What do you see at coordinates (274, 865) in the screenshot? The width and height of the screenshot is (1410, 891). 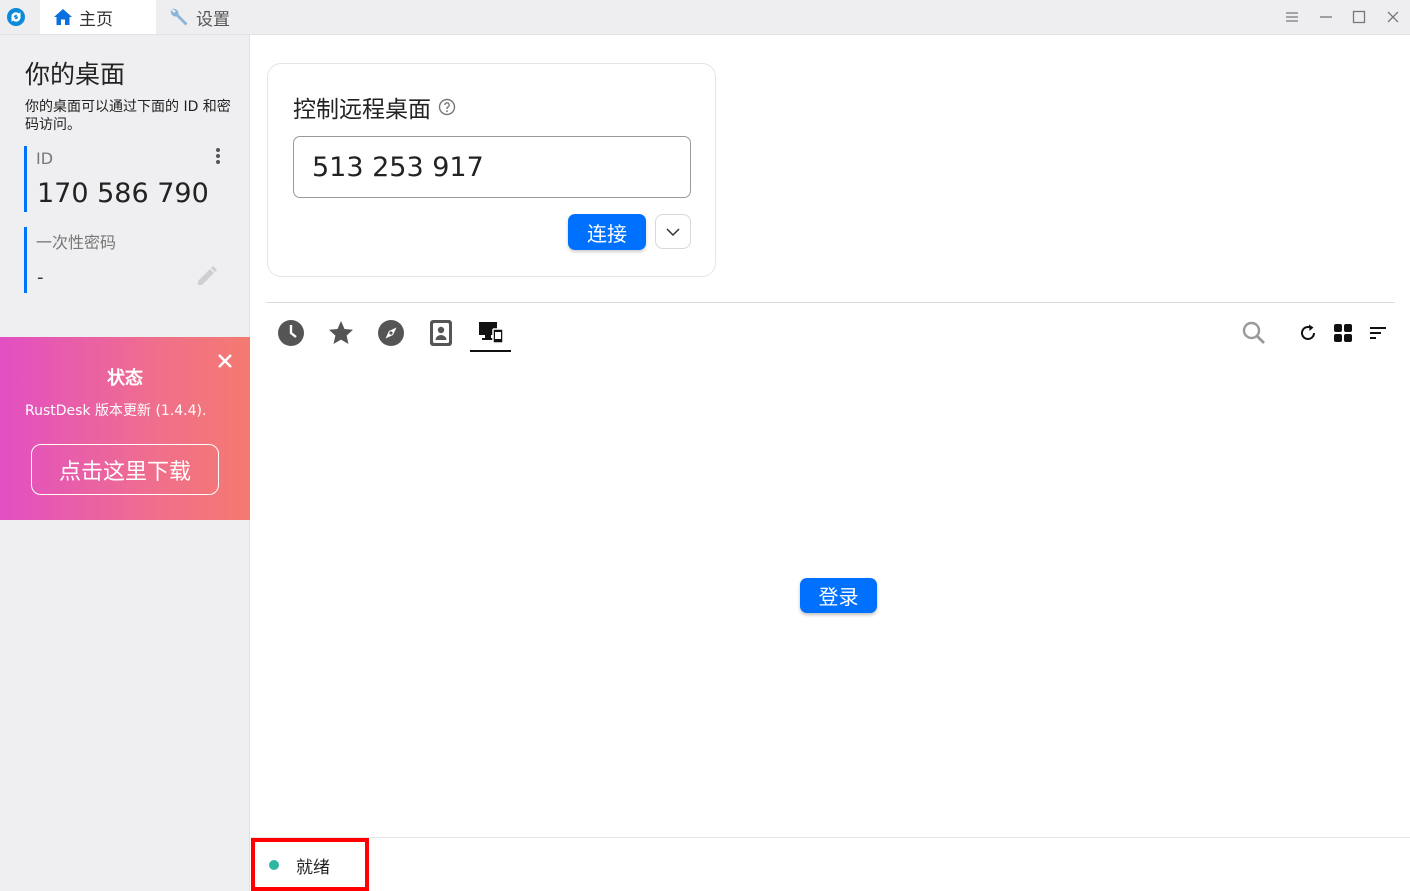 I see `status-indicator-dot` at bounding box center [274, 865].